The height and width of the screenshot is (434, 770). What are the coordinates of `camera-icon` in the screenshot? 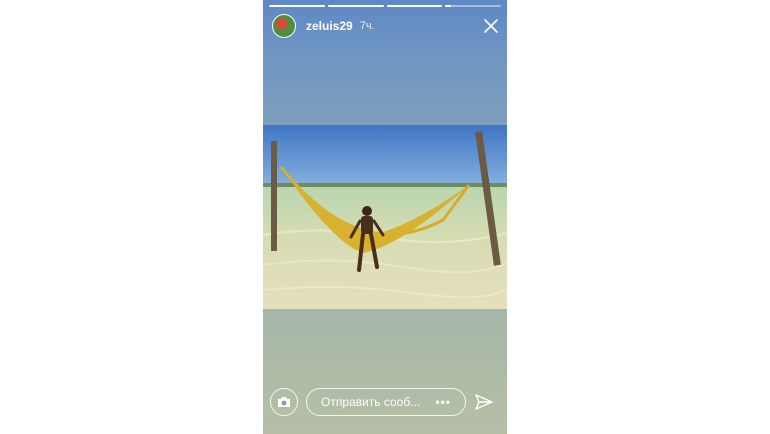 It's located at (284, 402).